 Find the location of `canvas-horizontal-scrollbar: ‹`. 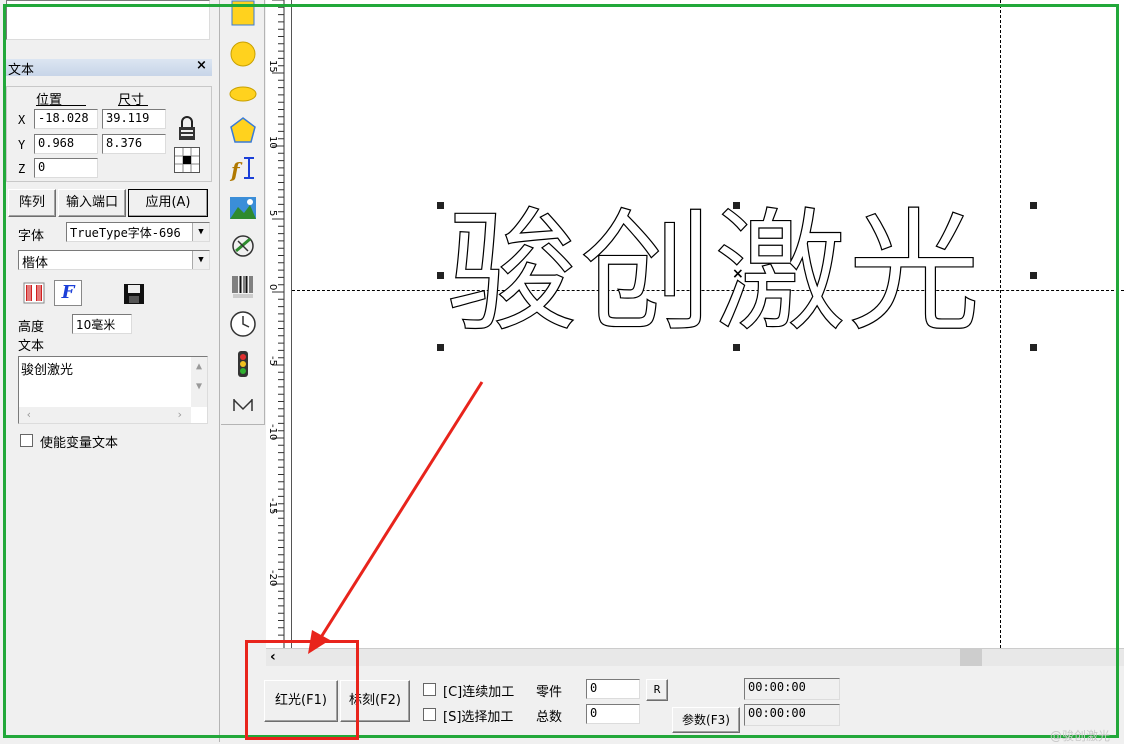

canvas-horizontal-scrollbar: ‹ is located at coordinates (695, 657).